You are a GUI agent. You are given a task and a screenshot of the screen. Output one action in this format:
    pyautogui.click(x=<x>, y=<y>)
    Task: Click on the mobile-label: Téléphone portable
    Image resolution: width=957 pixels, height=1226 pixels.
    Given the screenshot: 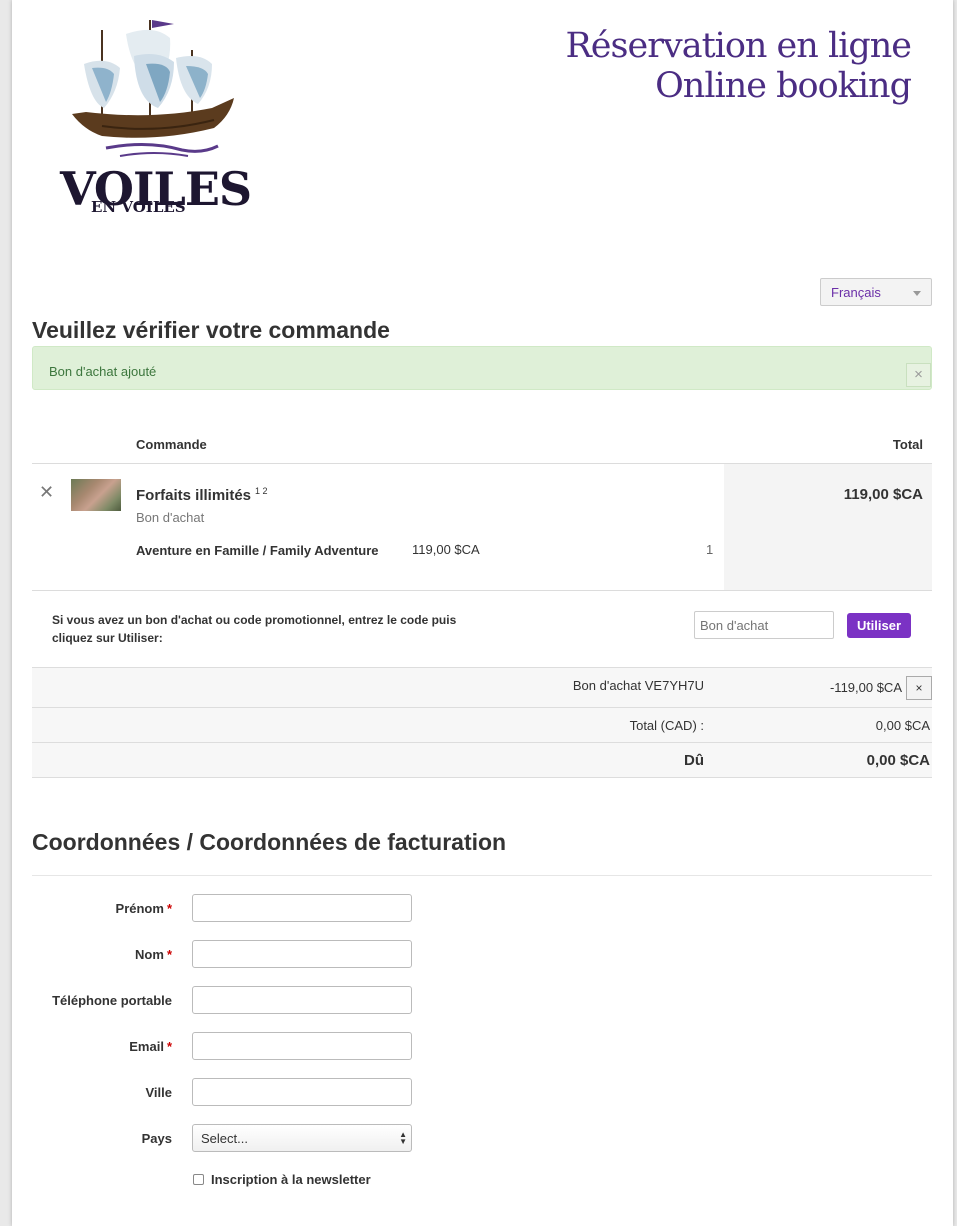 What is the action you would take?
    pyautogui.click(x=112, y=1000)
    